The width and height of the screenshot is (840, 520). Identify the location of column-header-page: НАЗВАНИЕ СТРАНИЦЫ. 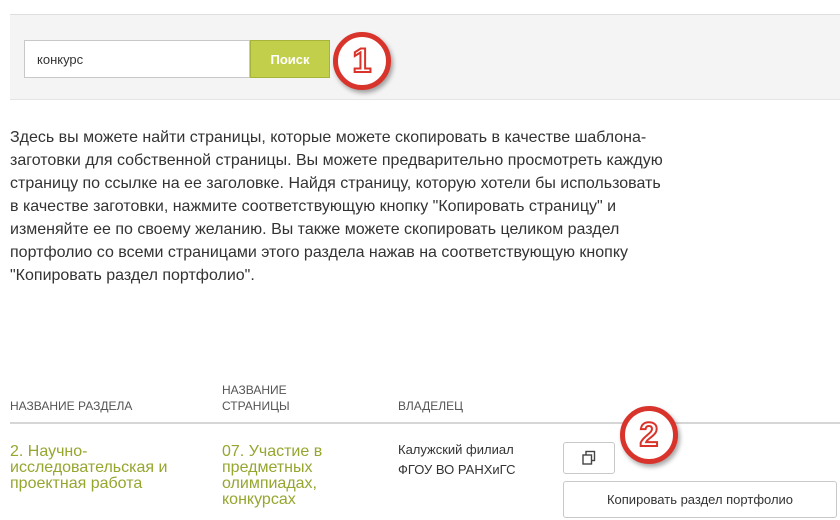
(256, 398).